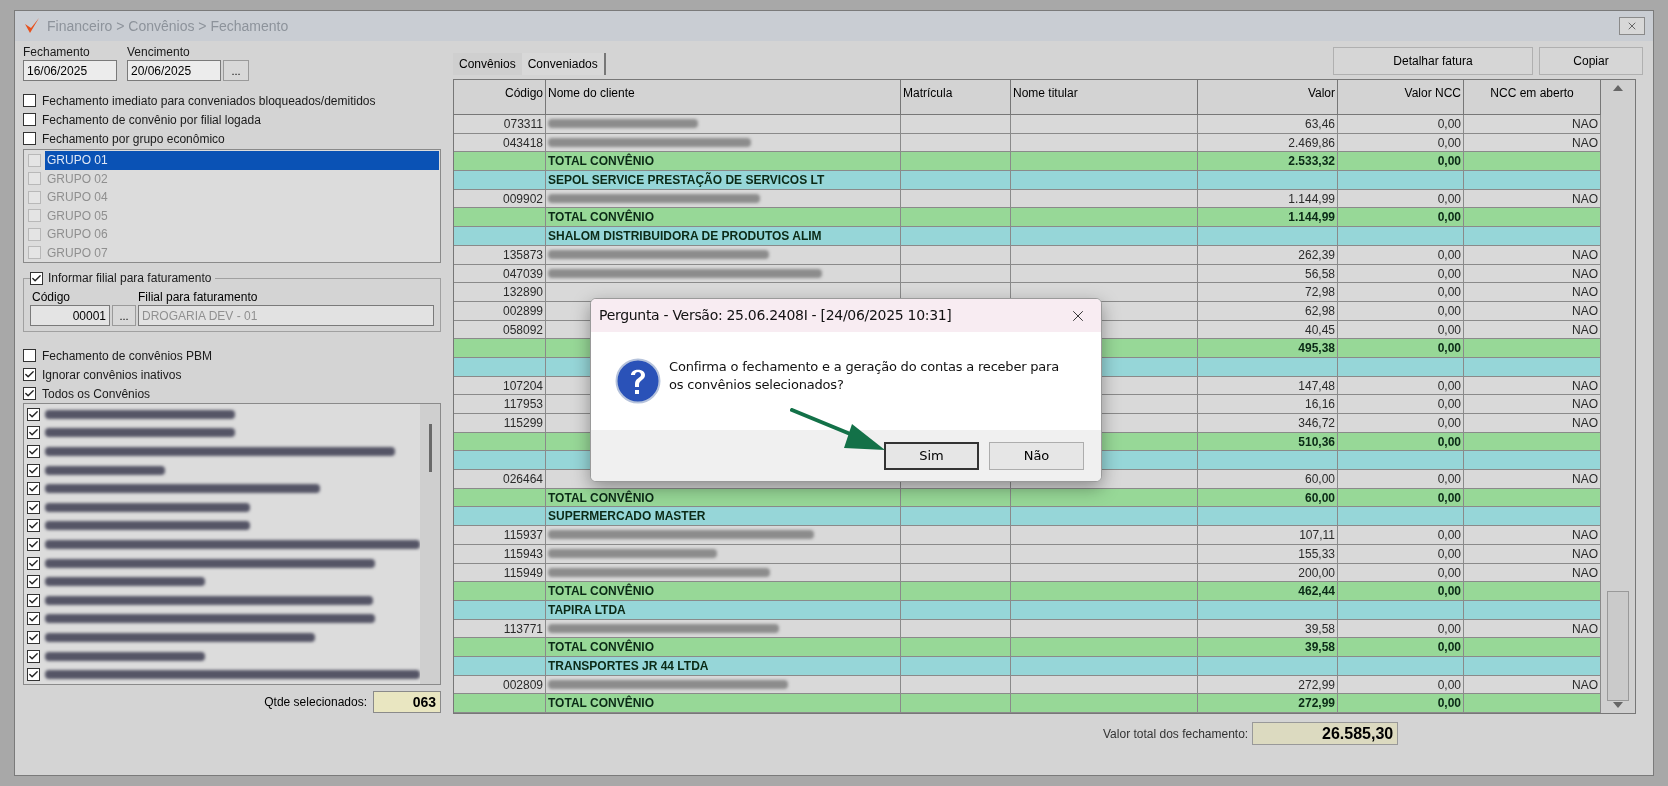  I want to click on column-header: Código, so click(500, 97).